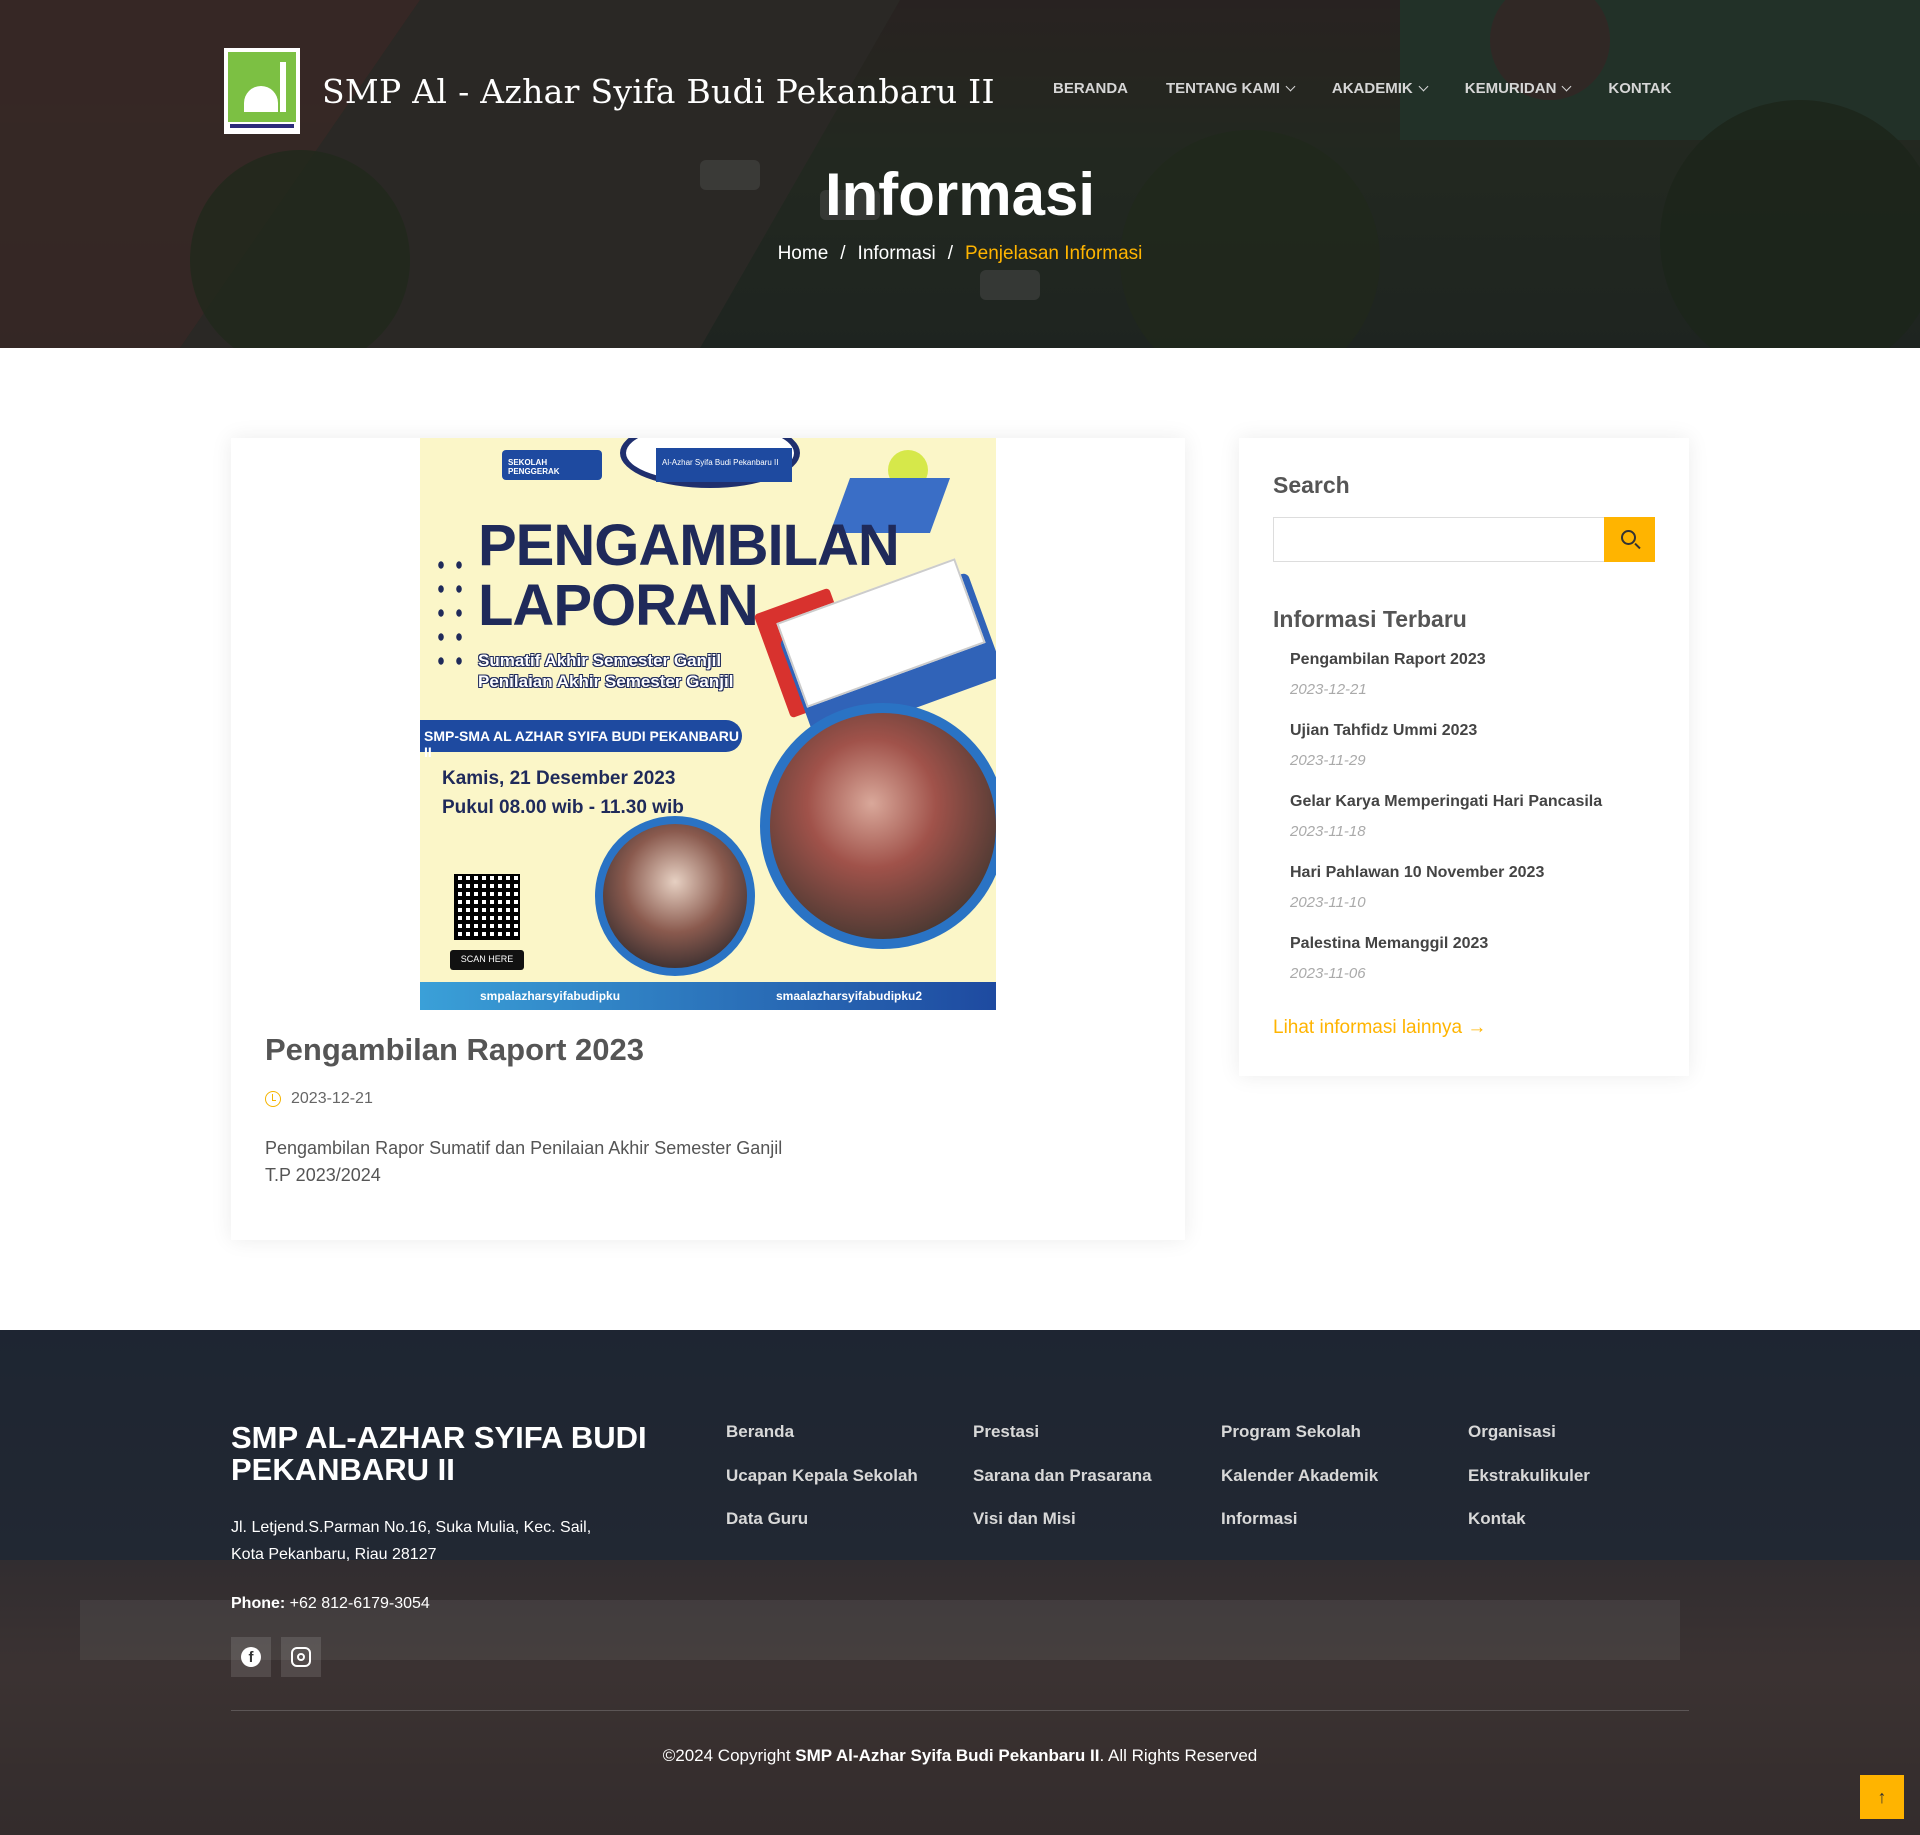 Image resolution: width=1920 pixels, height=1835 pixels. What do you see at coordinates (332, 1098) in the screenshot?
I see `post-date-text: 2023-12-21` at bounding box center [332, 1098].